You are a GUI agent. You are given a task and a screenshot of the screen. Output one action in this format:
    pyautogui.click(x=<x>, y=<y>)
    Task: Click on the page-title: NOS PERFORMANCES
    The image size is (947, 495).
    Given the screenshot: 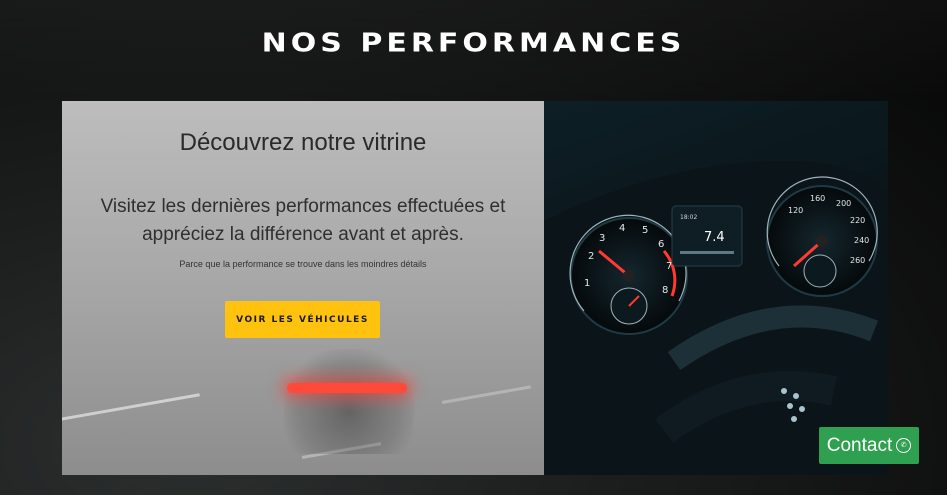 What is the action you would take?
    pyautogui.click(x=473, y=43)
    